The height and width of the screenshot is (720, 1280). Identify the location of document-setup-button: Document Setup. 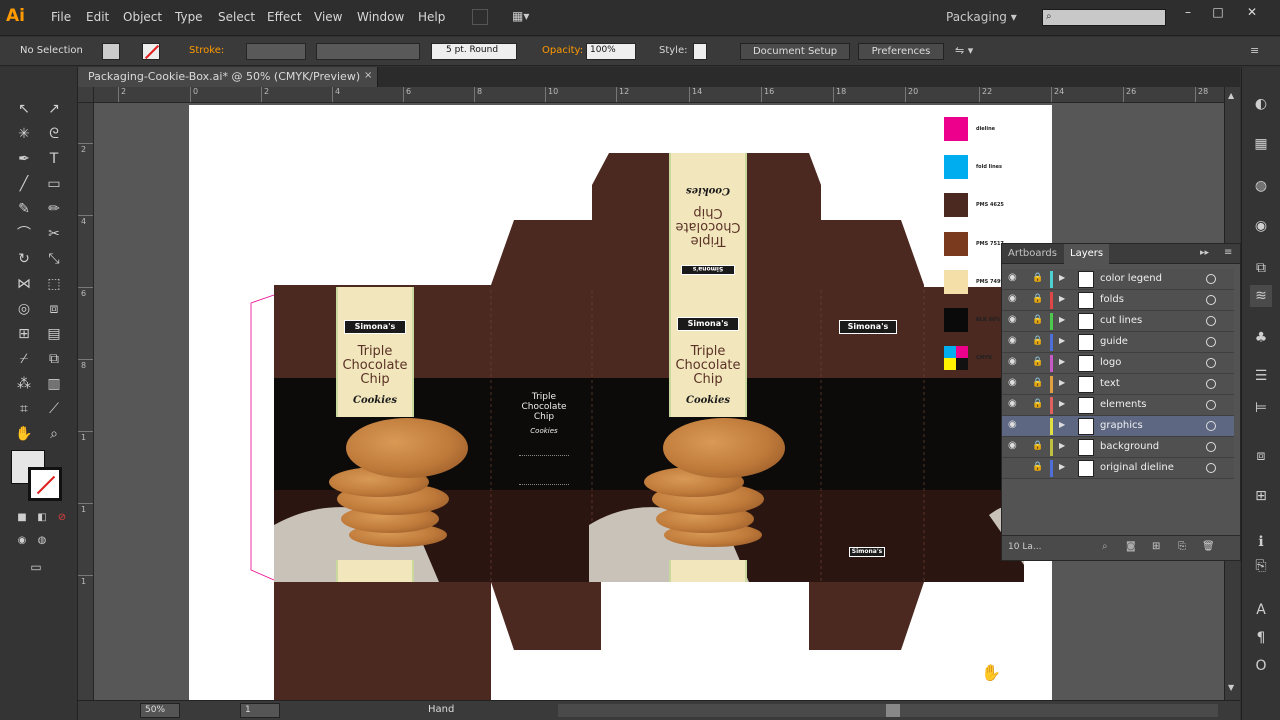
(795, 51).